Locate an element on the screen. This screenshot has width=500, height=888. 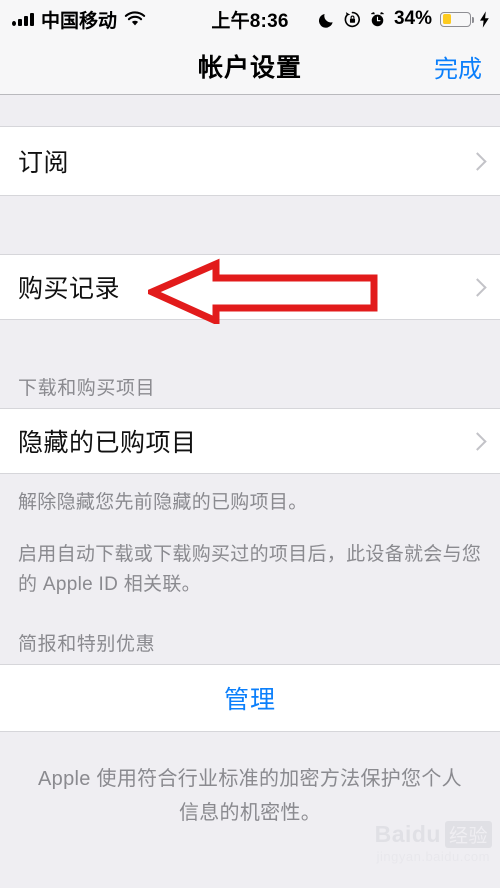
footer-line-1: 解除隐藏您先前隐藏的已购项目。 is located at coordinates (163, 502).